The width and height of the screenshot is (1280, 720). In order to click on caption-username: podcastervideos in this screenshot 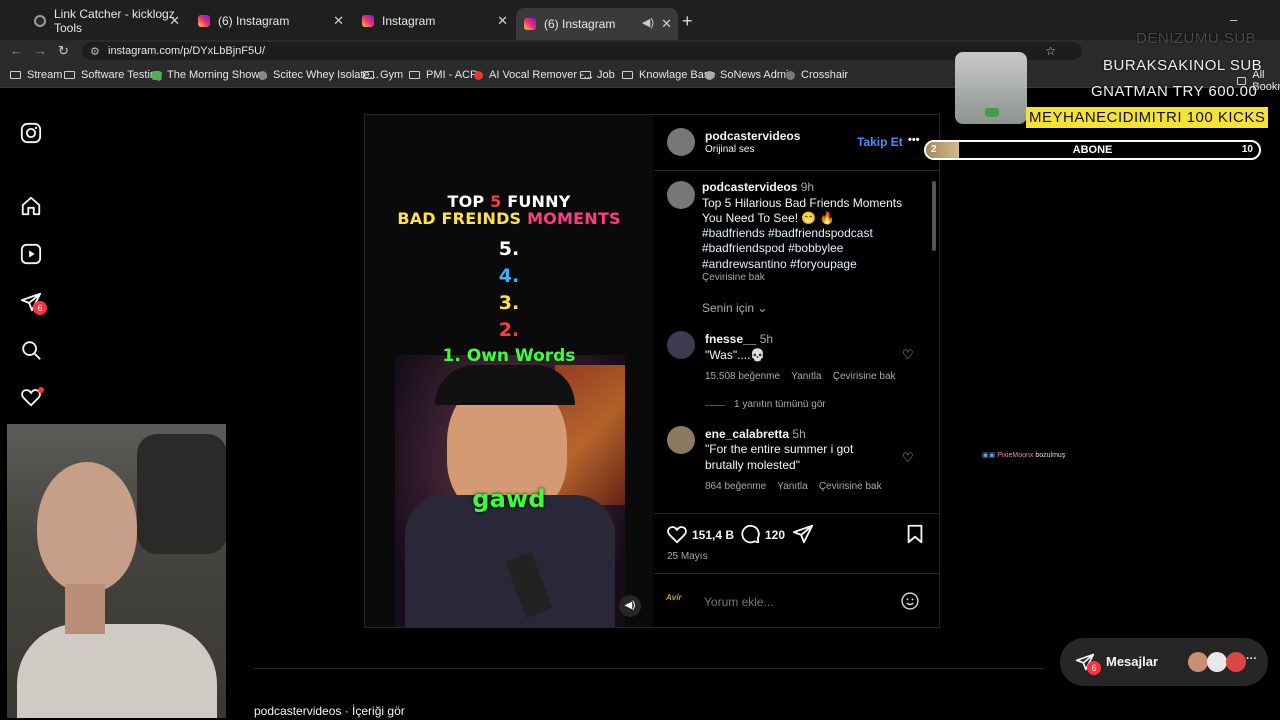, I will do `click(749, 187)`.